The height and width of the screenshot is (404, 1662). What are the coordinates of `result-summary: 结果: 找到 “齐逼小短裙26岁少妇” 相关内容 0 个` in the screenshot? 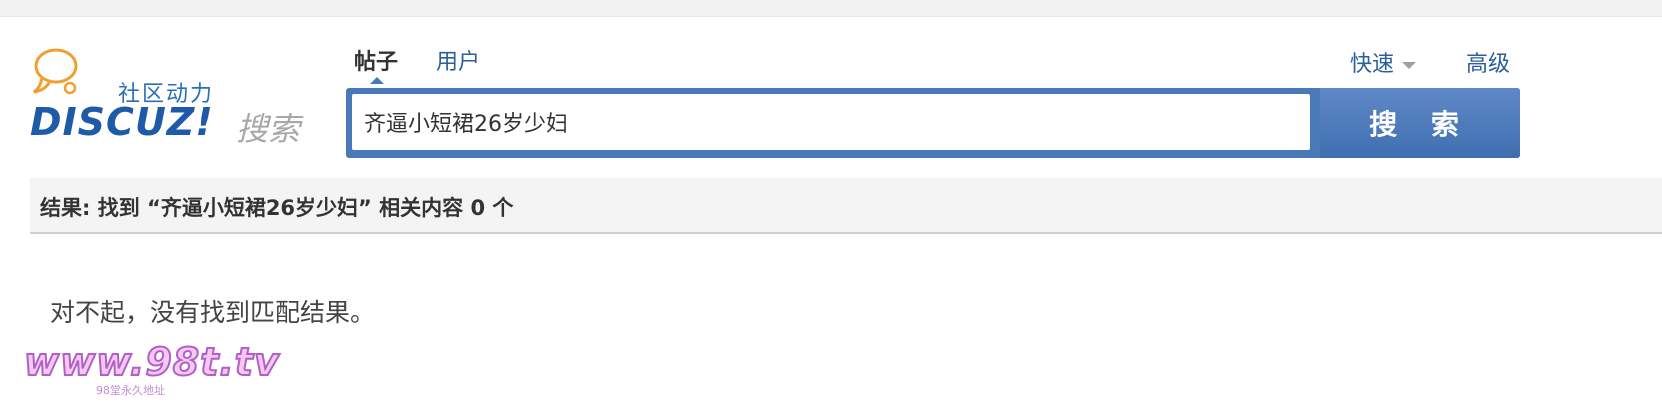 It's located at (277, 208).